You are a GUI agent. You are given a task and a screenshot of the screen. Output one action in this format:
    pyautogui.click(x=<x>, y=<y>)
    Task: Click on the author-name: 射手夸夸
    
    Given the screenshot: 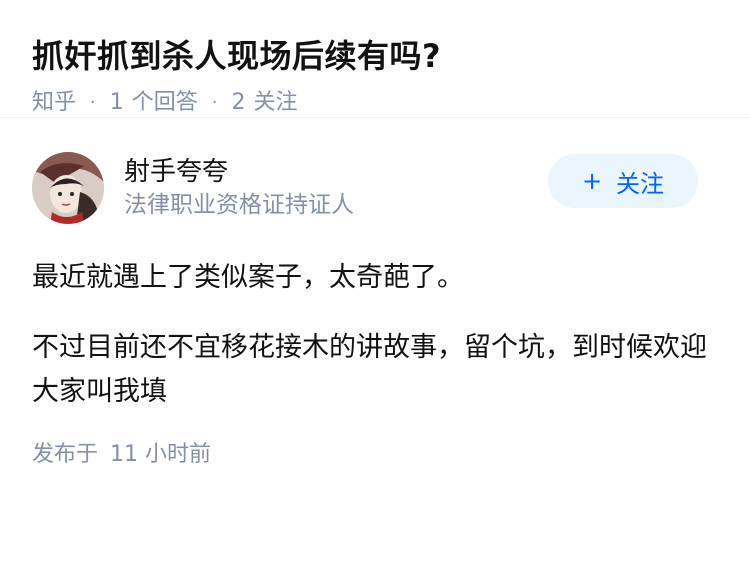 What is the action you would take?
    pyautogui.click(x=336, y=172)
    